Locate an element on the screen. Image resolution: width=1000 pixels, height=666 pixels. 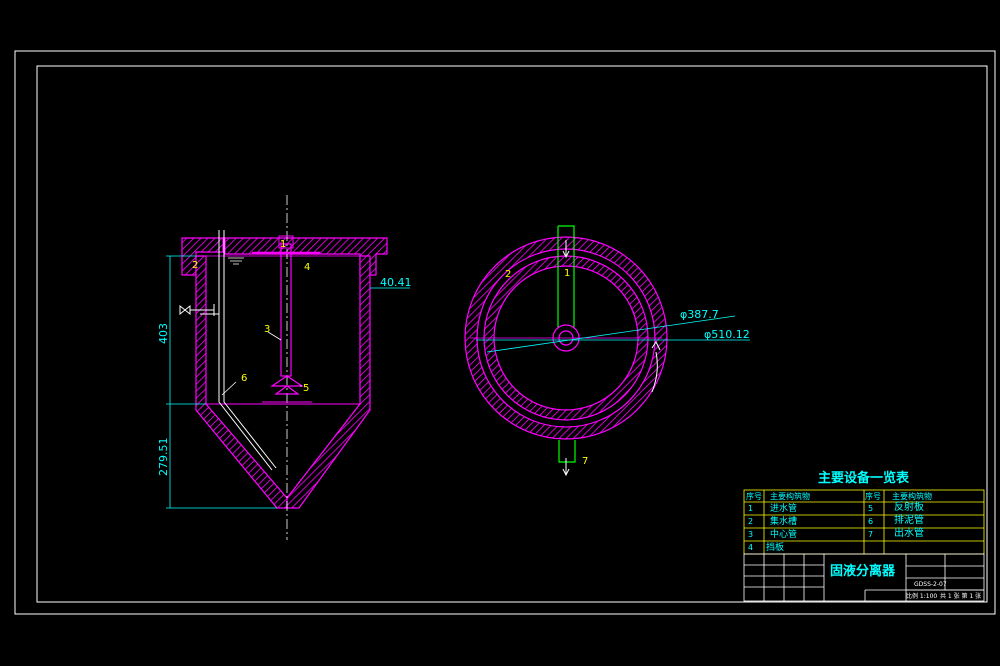
table-header-no: 序号 is located at coordinates (754, 496).